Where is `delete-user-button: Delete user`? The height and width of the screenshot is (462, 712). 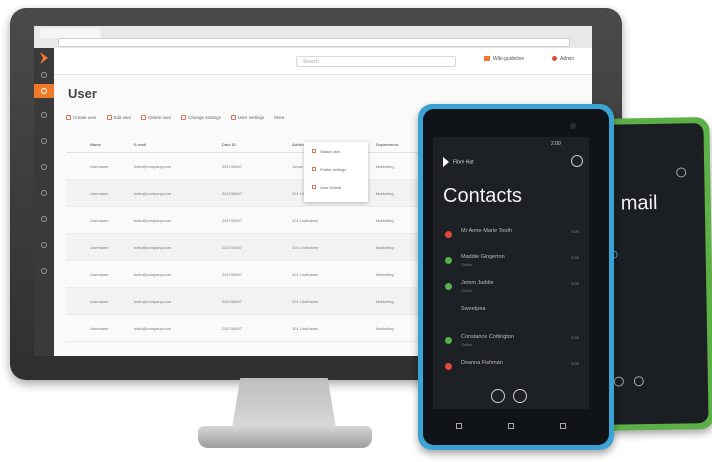
delete-user-button: Delete user is located at coordinates (156, 117).